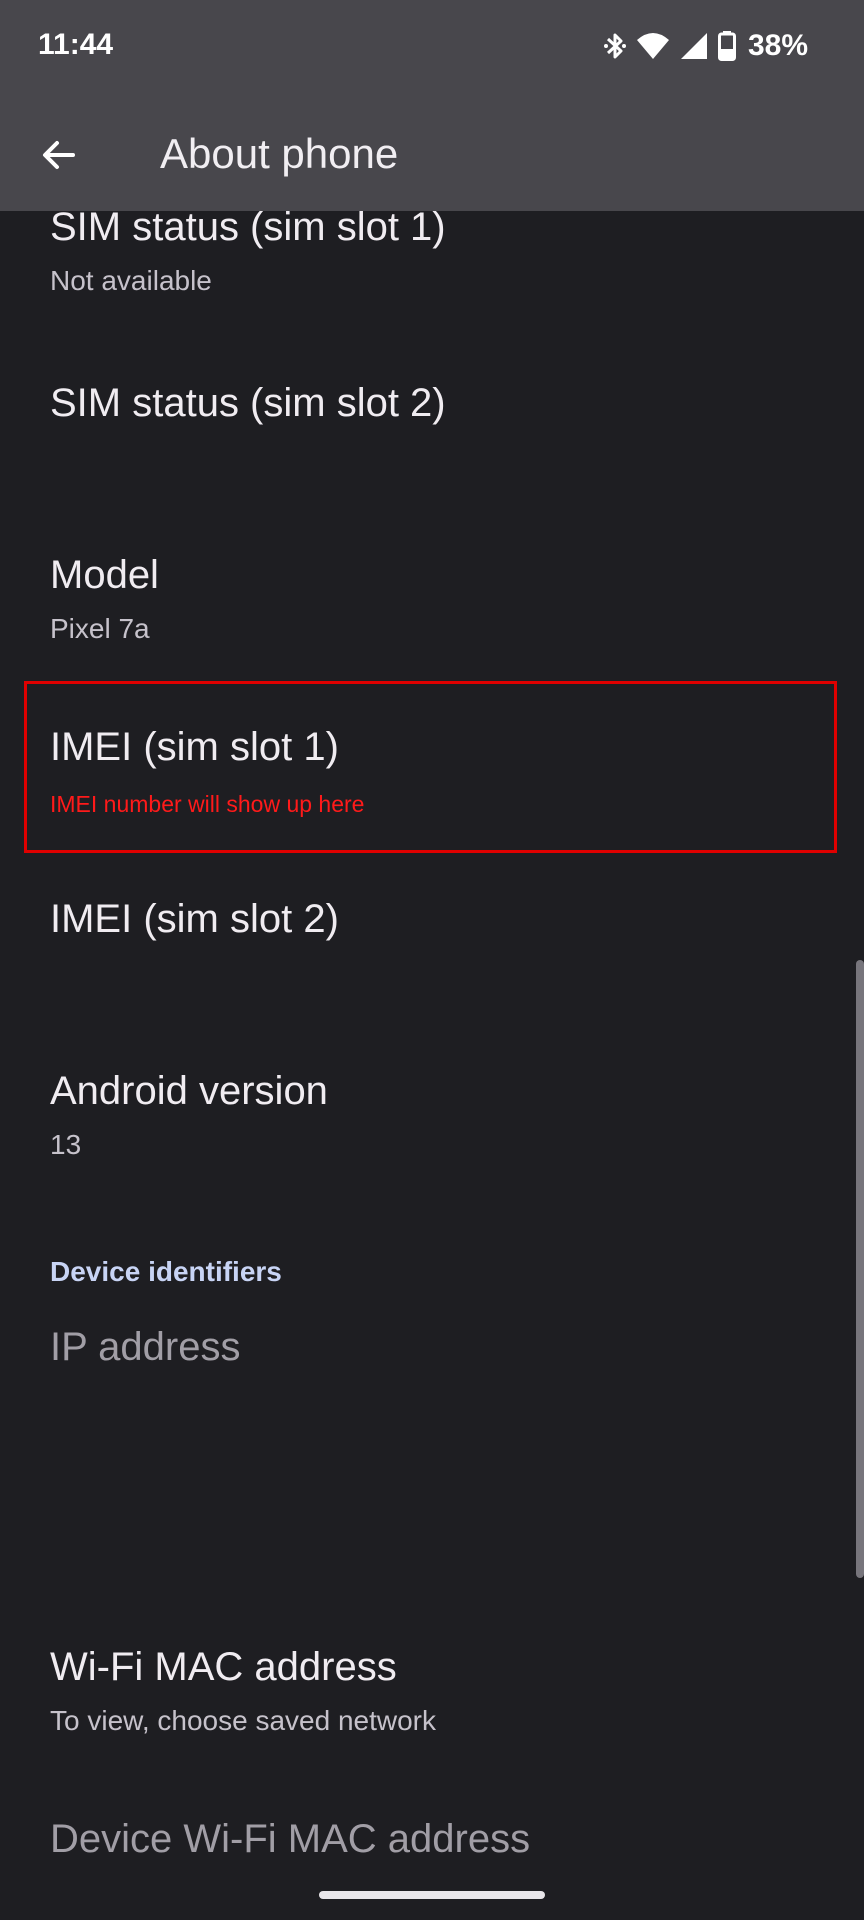 Image resolution: width=864 pixels, height=1920 pixels. What do you see at coordinates (104, 575) in the screenshot?
I see `item-title: Model` at bounding box center [104, 575].